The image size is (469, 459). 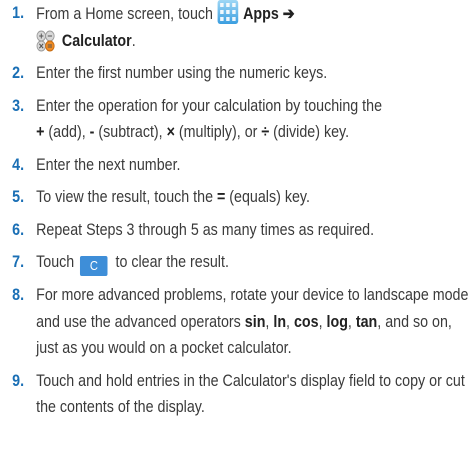 I want to click on step-number: 4., so click(x=18, y=164).